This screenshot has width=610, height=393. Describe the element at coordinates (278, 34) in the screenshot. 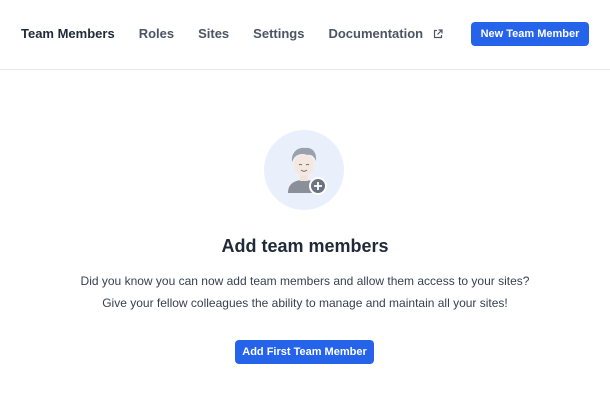

I see `nav-item-settings: Settings` at that location.